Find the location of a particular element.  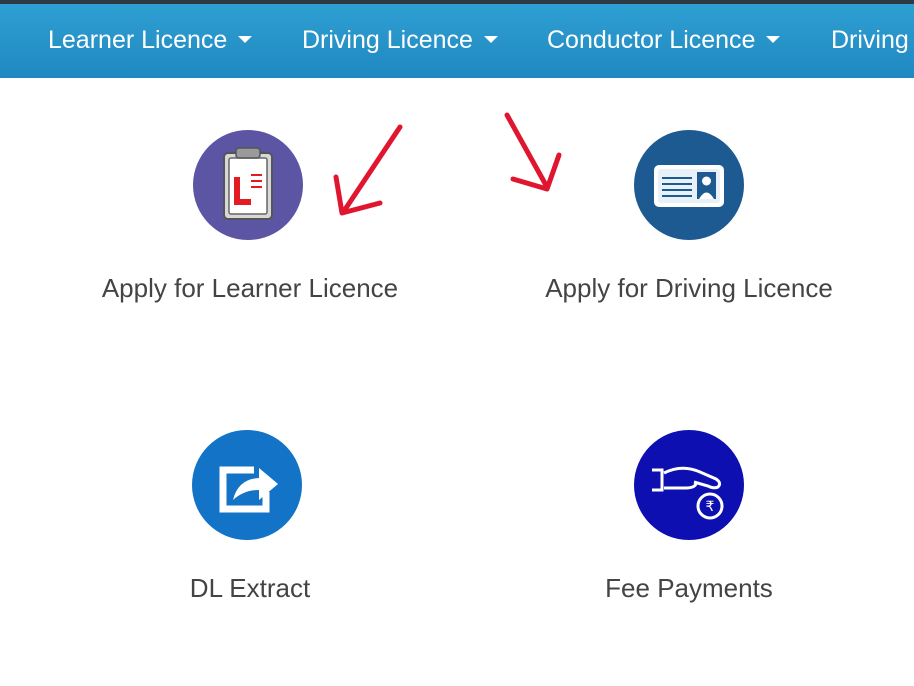

service-dl-extract: DL Extract is located at coordinates (250, 520).